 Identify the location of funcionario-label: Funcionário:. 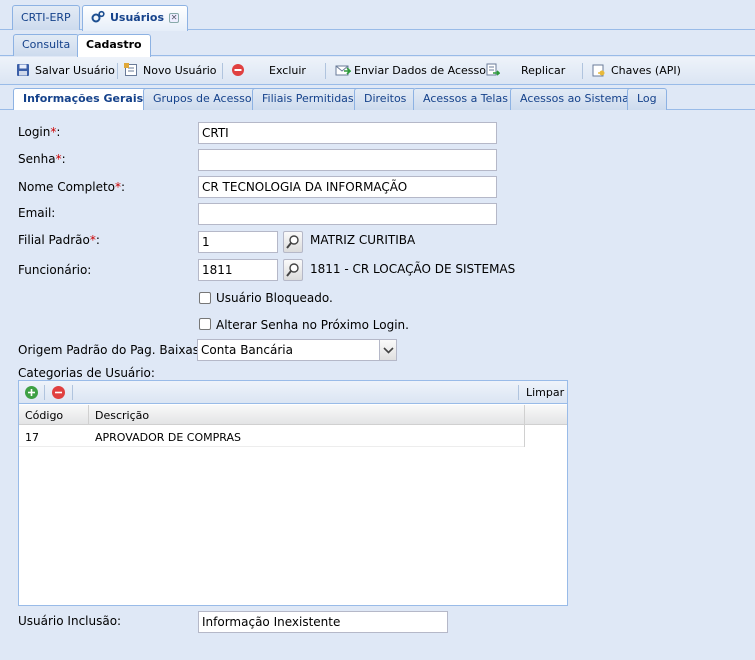
(55, 270).